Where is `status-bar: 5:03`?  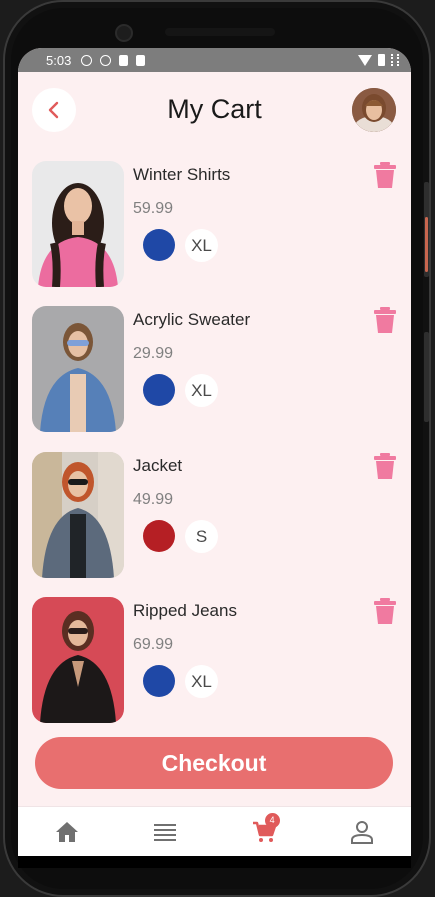 status-bar: 5:03 is located at coordinates (214, 60).